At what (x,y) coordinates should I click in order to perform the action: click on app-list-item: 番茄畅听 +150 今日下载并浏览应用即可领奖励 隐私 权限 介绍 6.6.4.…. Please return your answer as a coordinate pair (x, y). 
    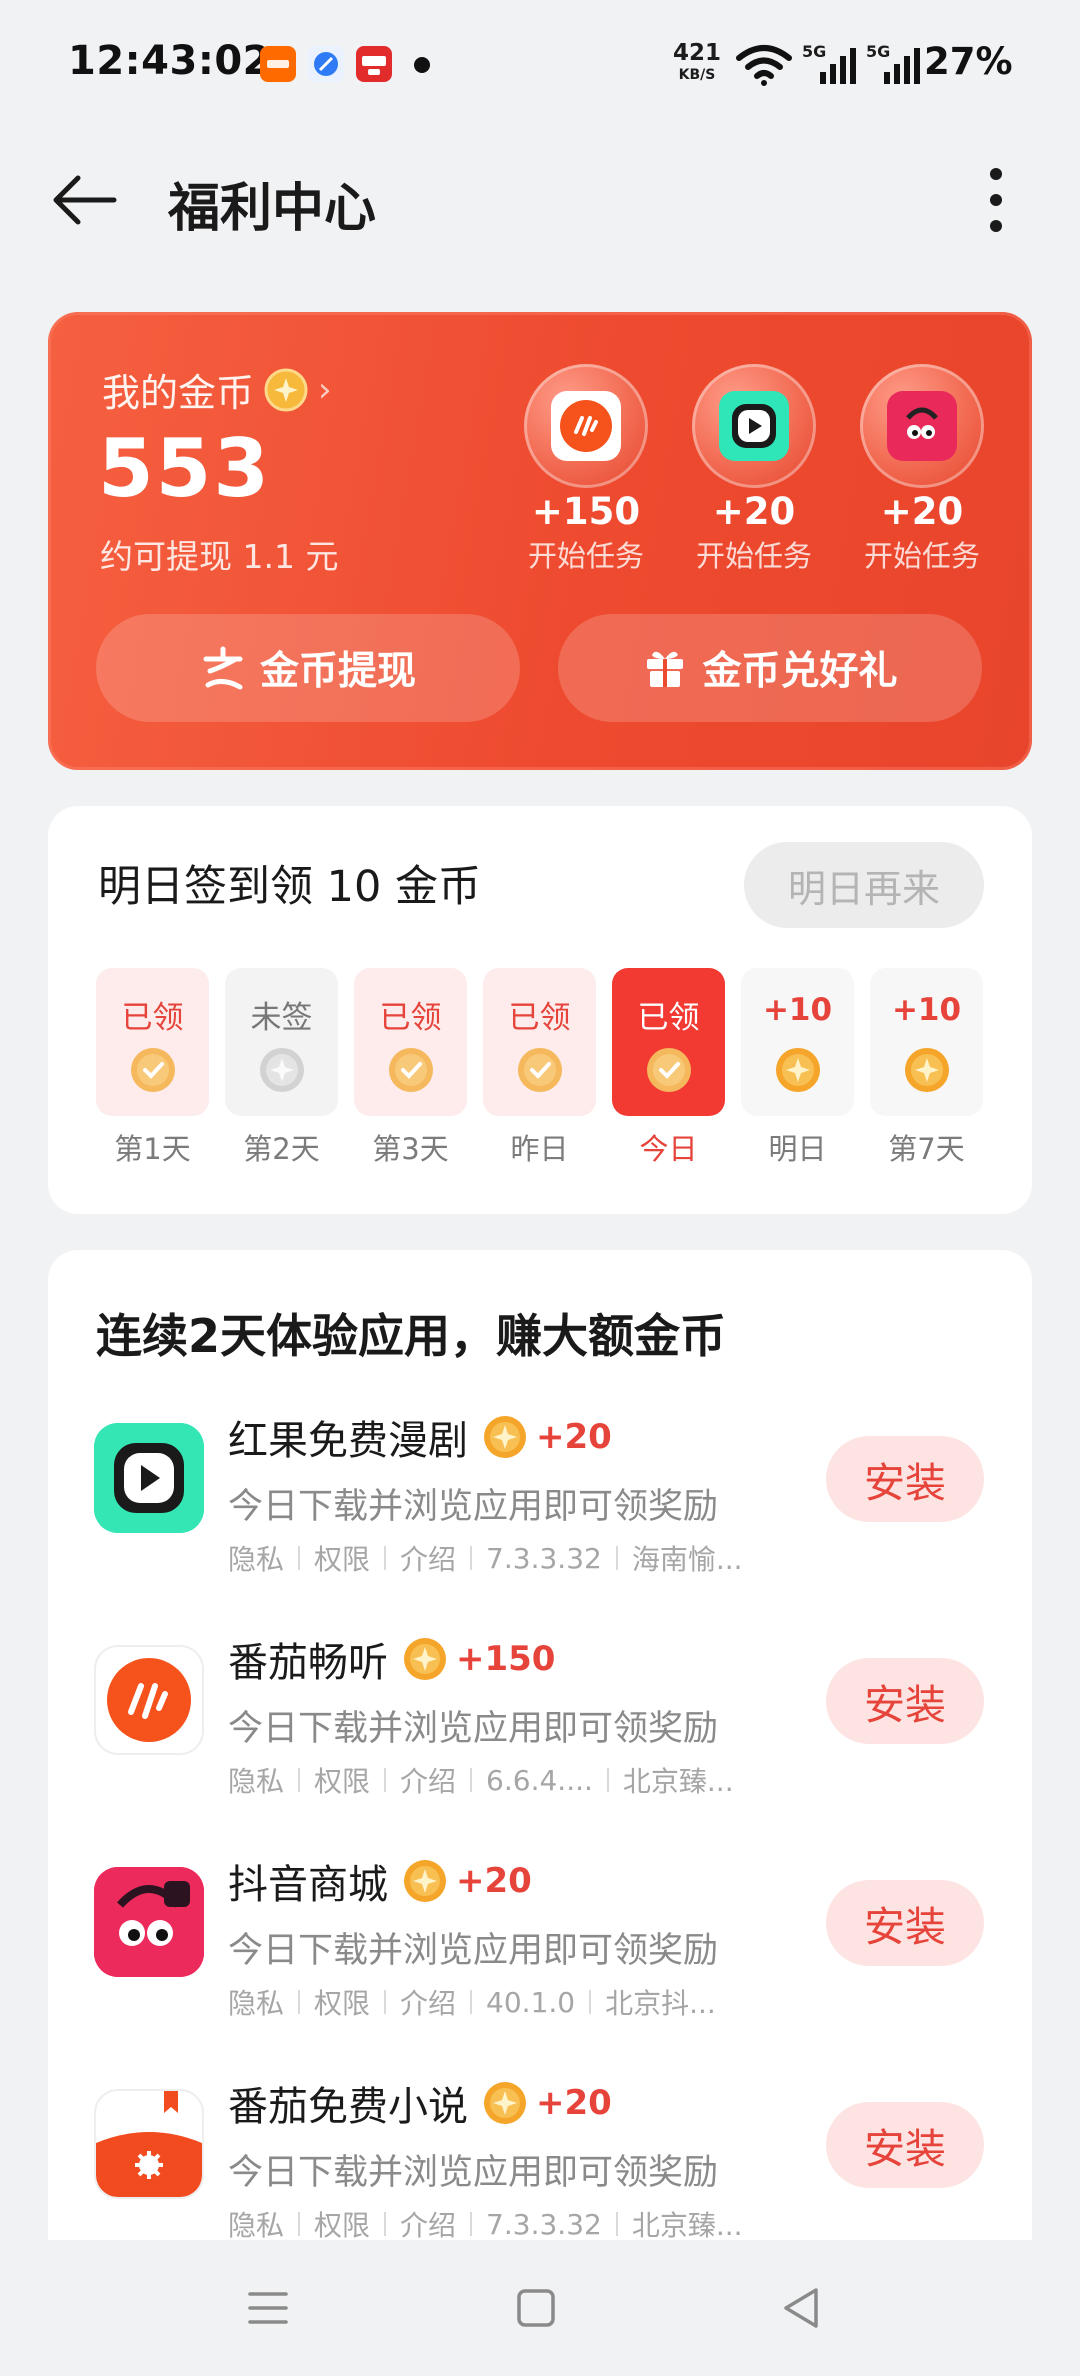
    Looking at the image, I should click on (540, 1722).